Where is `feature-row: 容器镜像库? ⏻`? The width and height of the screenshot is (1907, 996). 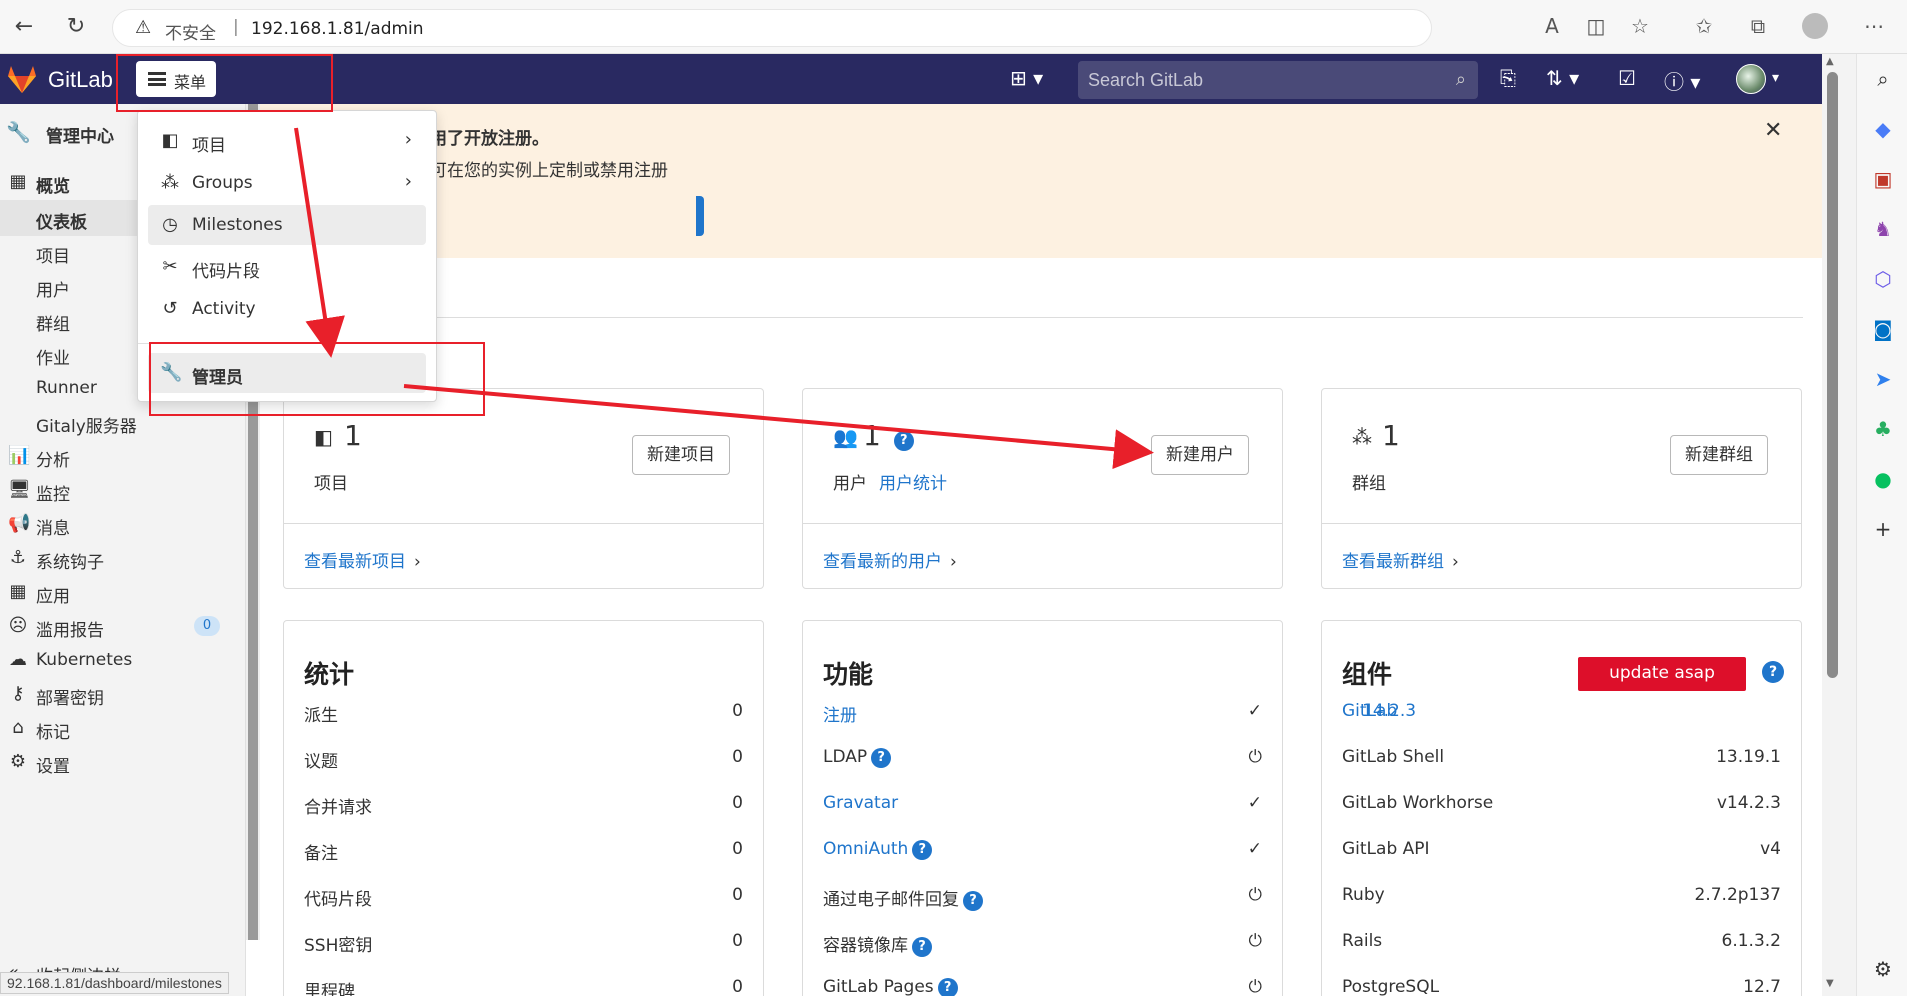
feature-row: 容器镜像库? ⏻ is located at coordinates (1042, 946).